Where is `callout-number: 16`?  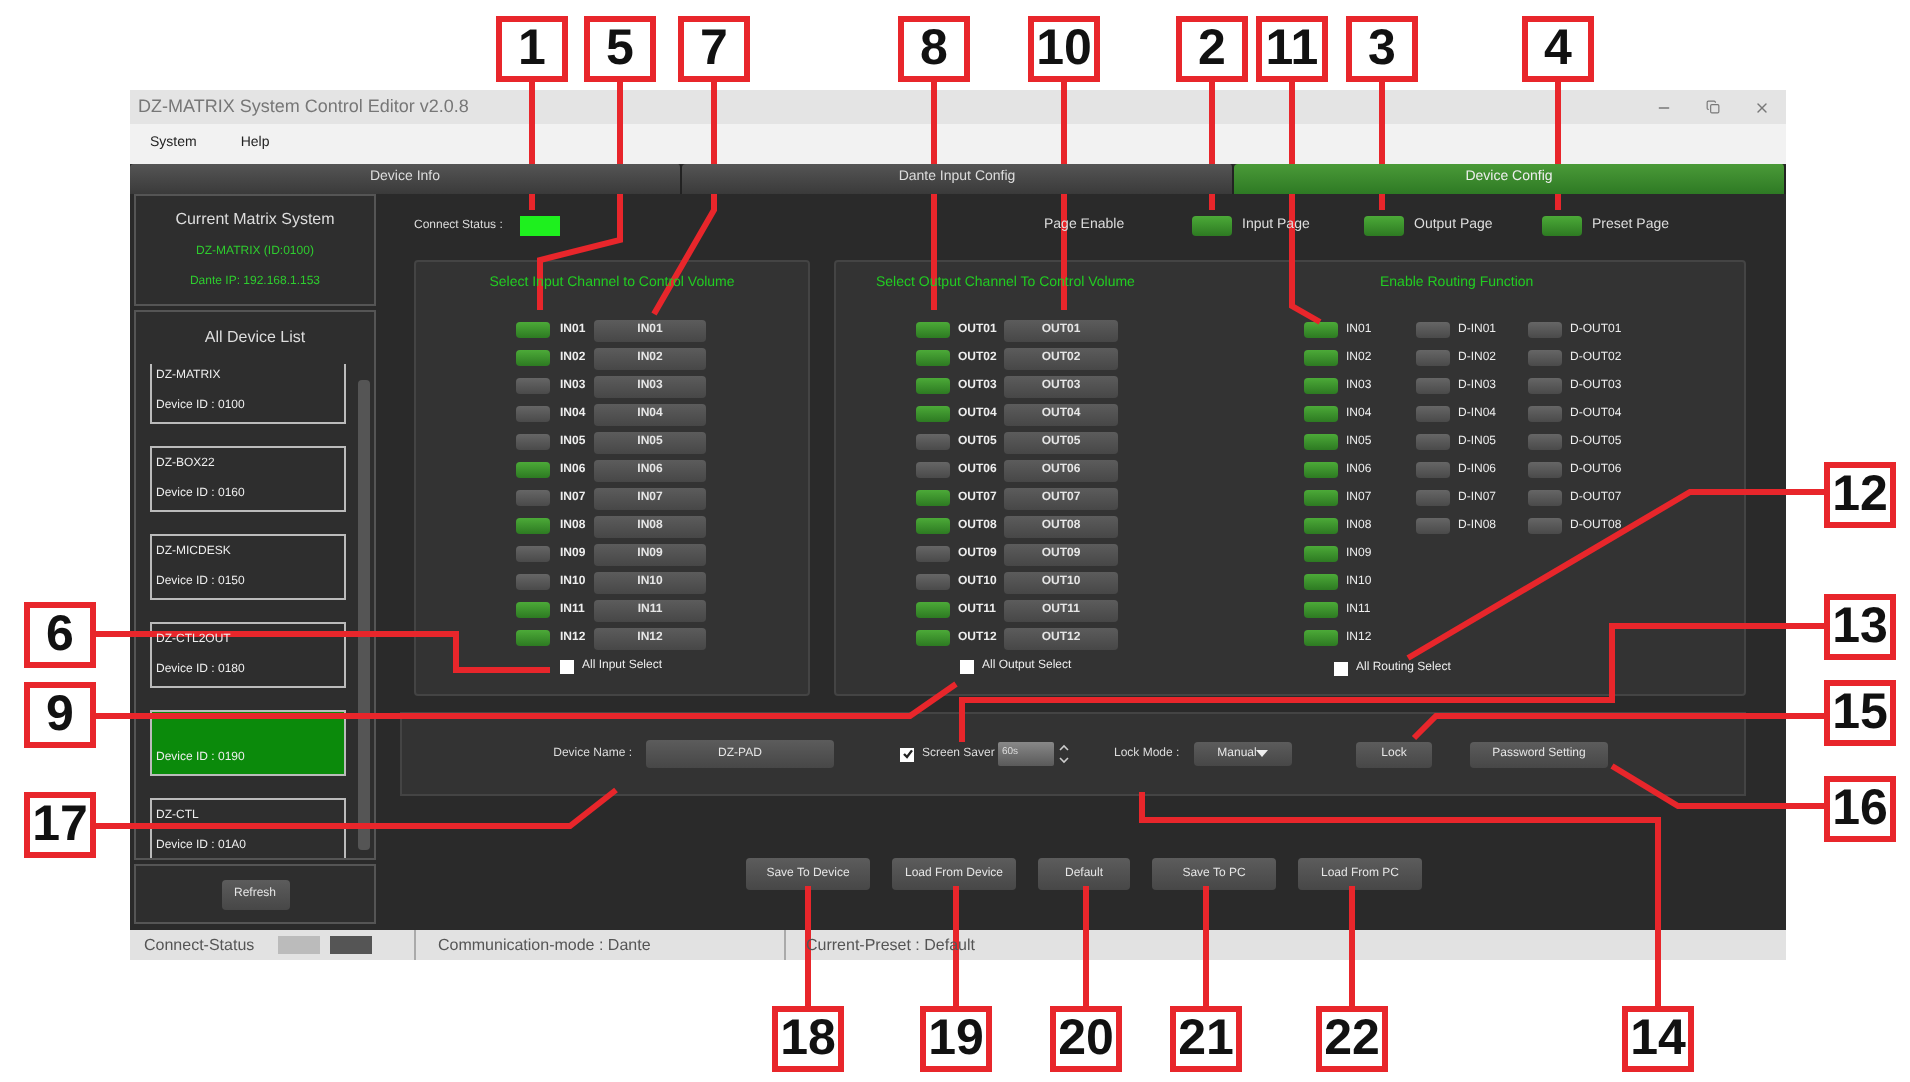 callout-number: 16 is located at coordinates (1860, 809).